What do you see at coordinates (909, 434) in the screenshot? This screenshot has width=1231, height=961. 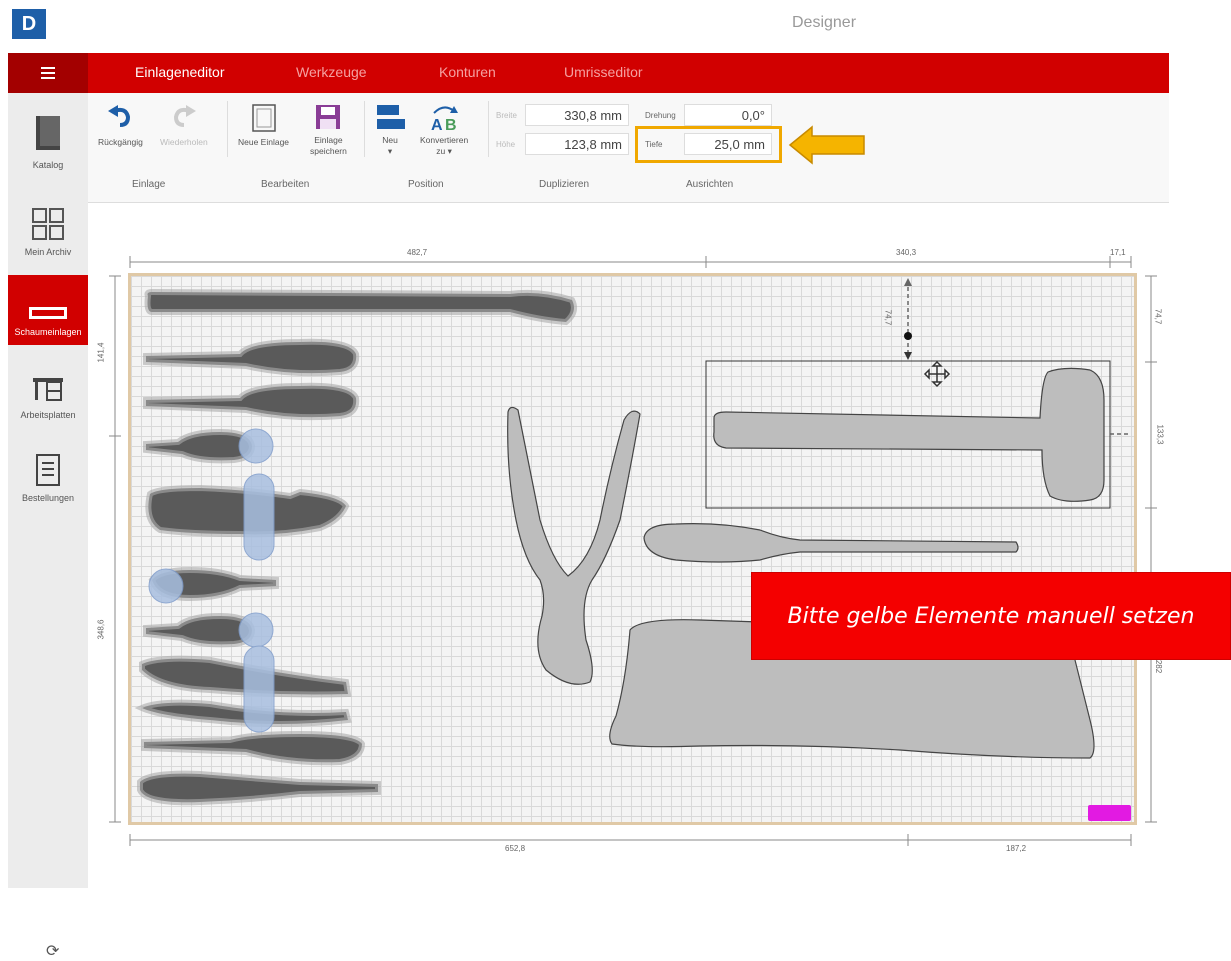 I see `hammer-cutout` at bounding box center [909, 434].